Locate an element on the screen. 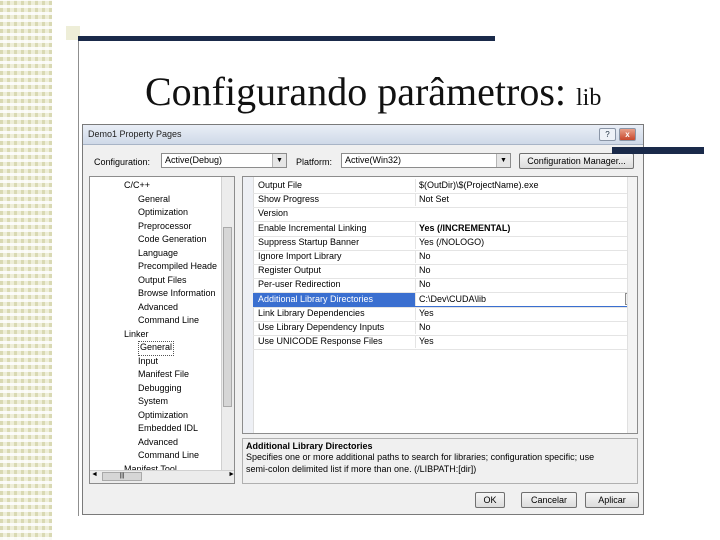  property-row: Ignore Import Library No is located at coordinates (443, 257).